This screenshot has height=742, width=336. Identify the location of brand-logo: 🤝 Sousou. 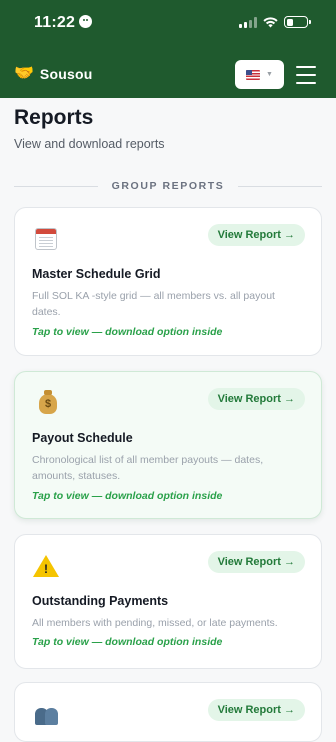
(53, 74).